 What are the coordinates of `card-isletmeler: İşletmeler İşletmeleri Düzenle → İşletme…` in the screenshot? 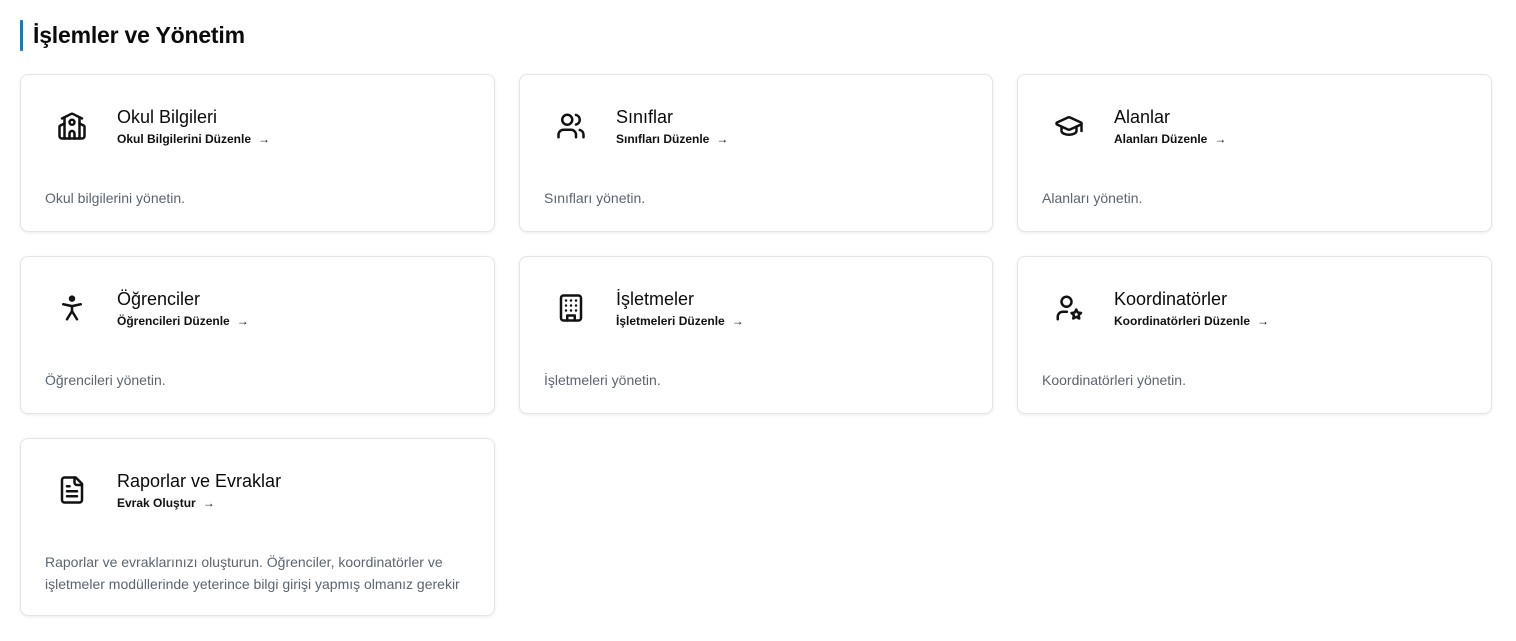 It's located at (756, 335).